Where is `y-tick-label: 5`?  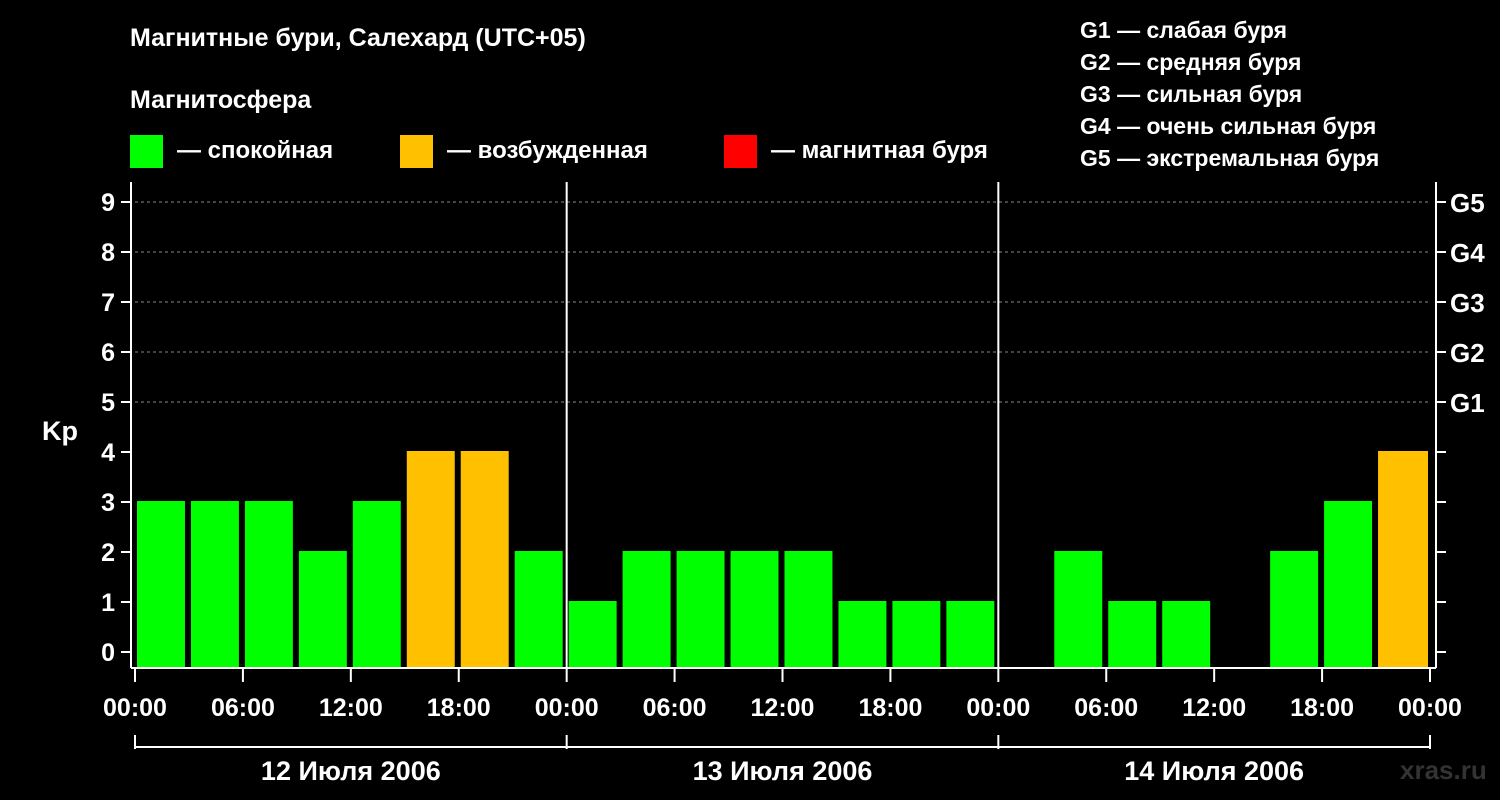 y-tick-label: 5 is located at coordinates (108, 403).